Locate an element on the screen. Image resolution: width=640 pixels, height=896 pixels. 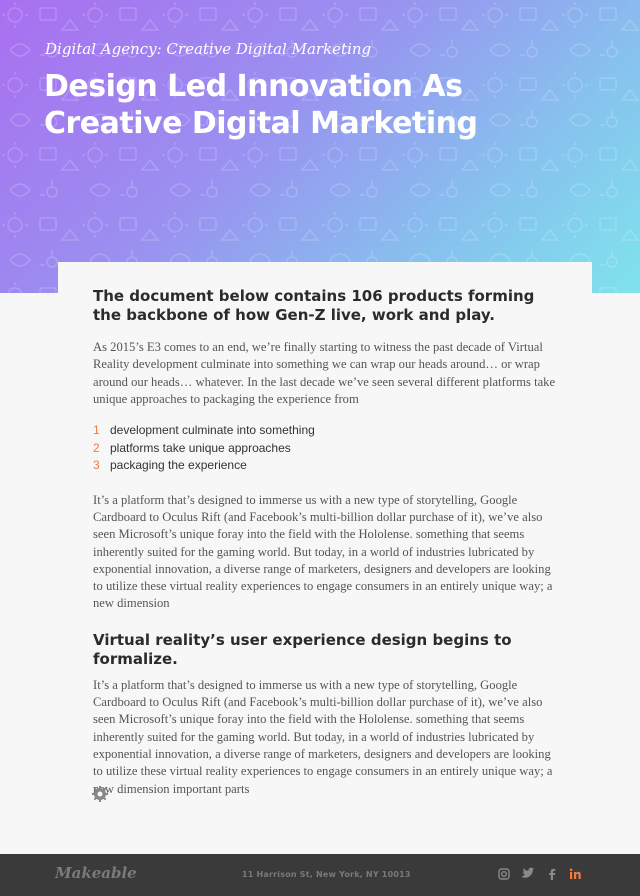
instagram-icon is located at coordinates (504, 874).